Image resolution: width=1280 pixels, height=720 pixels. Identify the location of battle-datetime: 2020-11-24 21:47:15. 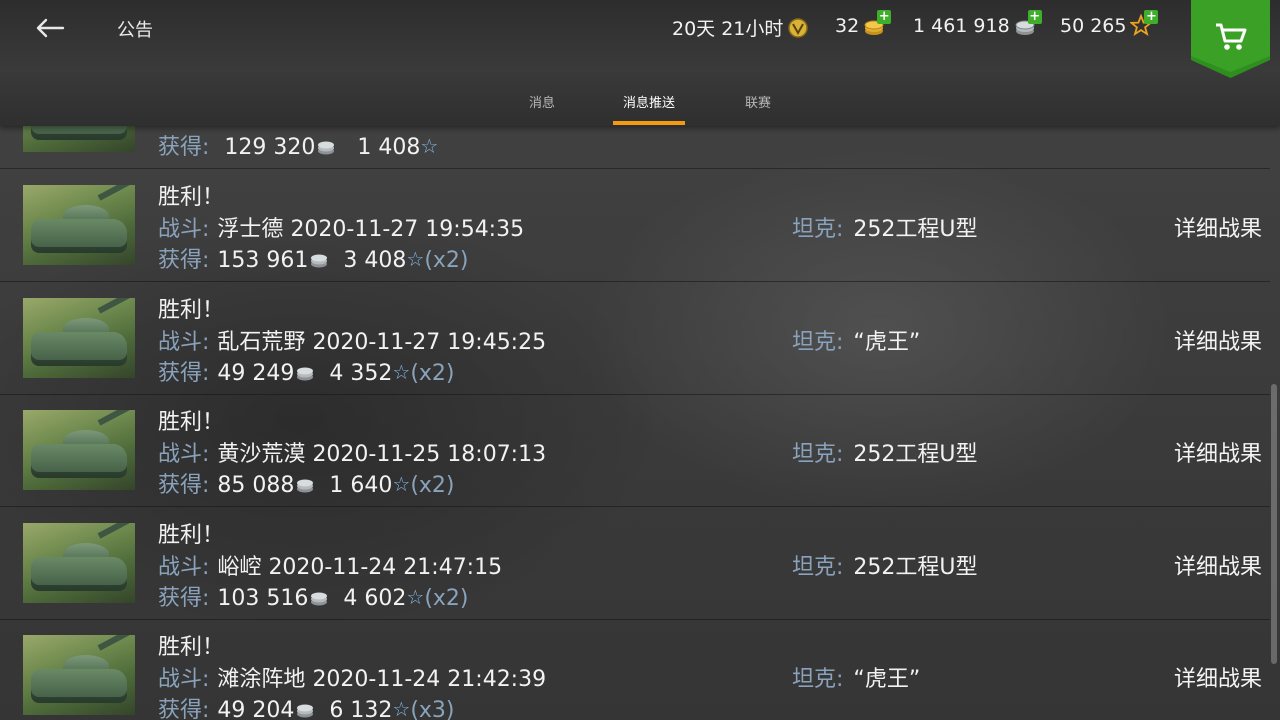
(385, 567).